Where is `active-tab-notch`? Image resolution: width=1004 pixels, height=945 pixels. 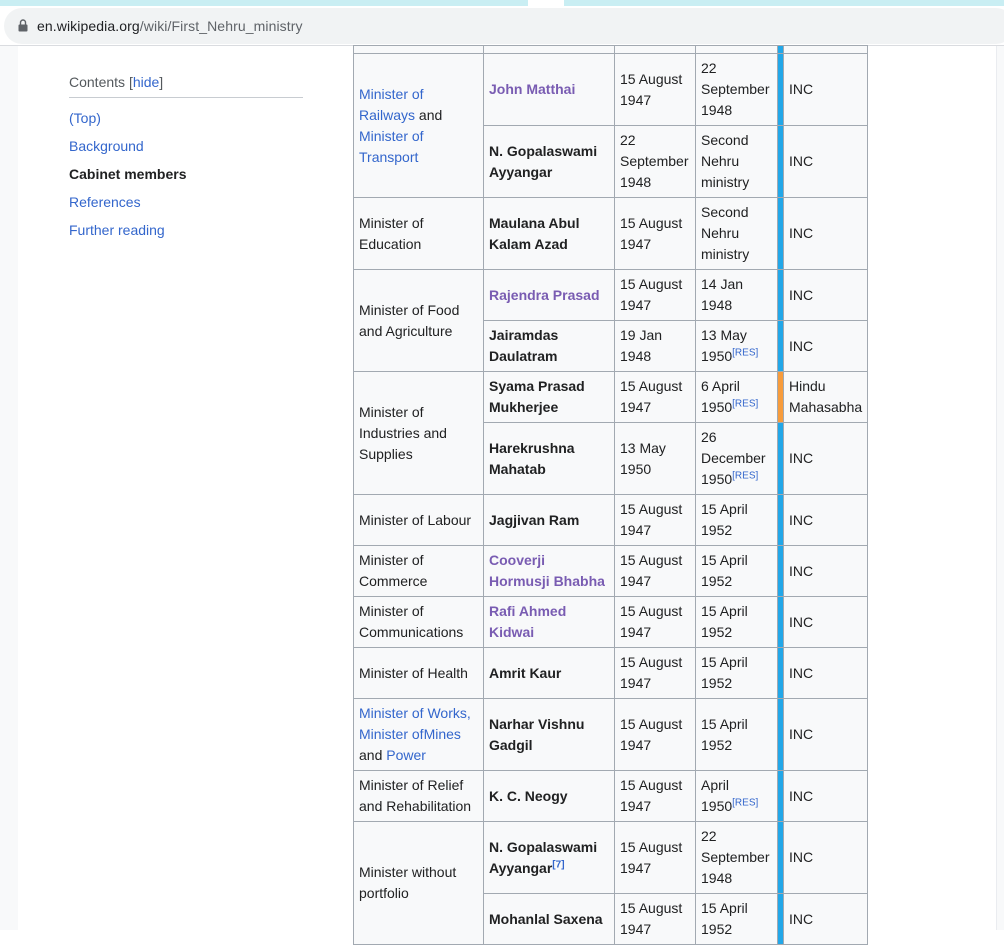 active-tab-notch is located at coordinates (546, 3).